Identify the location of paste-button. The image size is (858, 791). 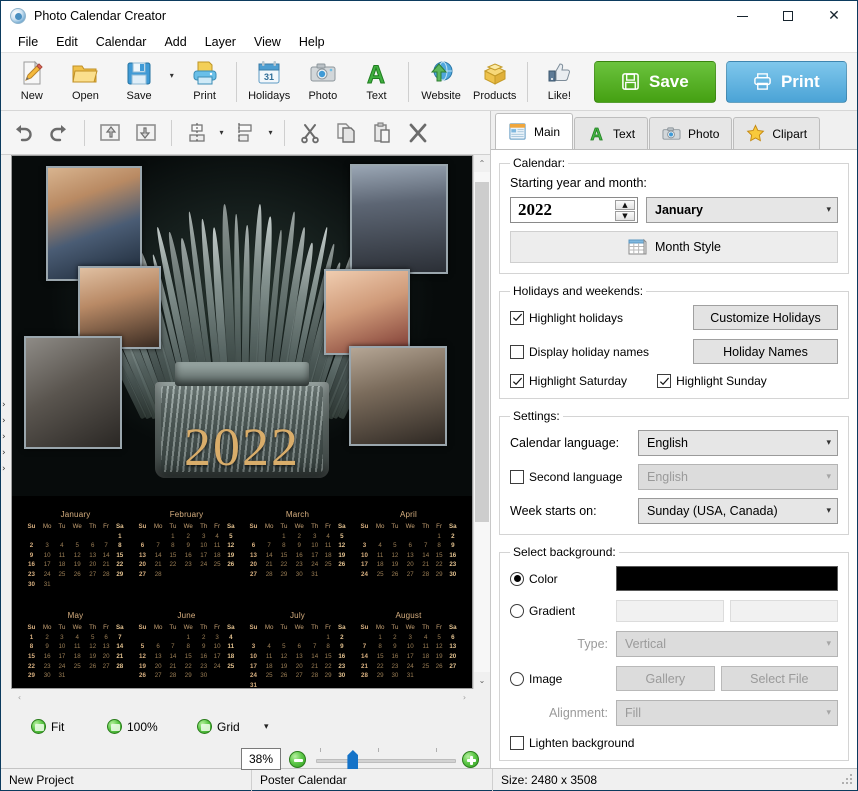
(382, 133).